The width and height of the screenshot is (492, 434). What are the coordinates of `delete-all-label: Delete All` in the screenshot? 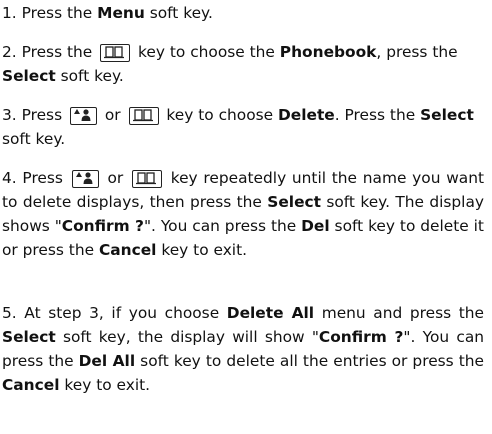 It's located at (270, 313).